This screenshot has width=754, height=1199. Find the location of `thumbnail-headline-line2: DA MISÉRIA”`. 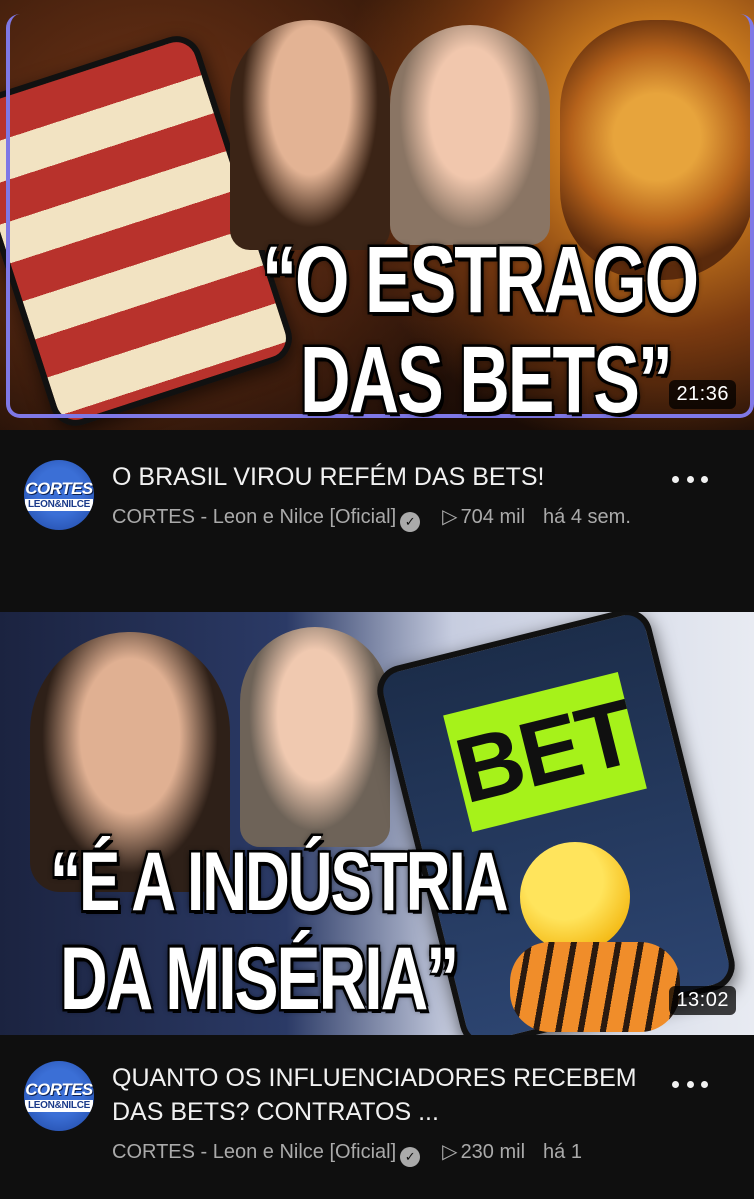

thumbnail-headline-line2: DA MISÉRIA” is located at coordinates (259, 977).